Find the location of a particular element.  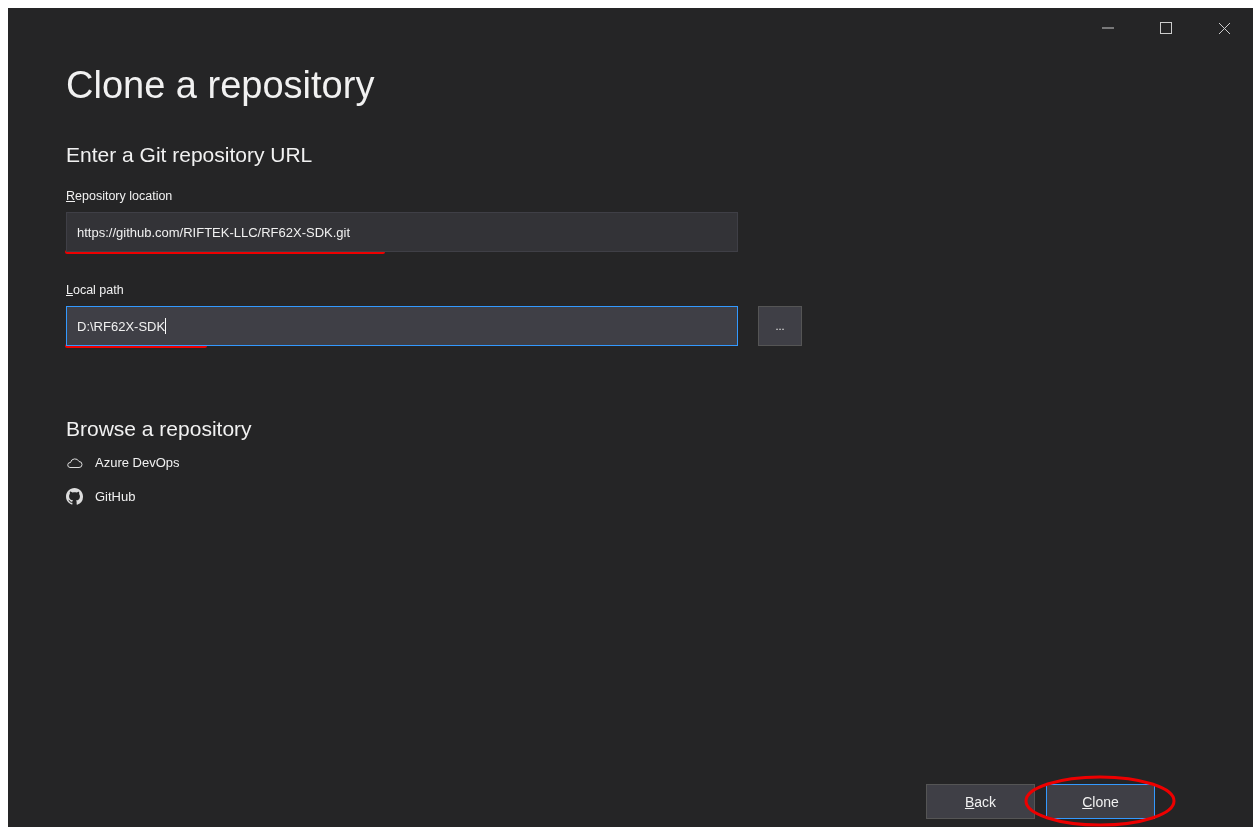

service-link: GitHub is located at coordinates (115, 496).